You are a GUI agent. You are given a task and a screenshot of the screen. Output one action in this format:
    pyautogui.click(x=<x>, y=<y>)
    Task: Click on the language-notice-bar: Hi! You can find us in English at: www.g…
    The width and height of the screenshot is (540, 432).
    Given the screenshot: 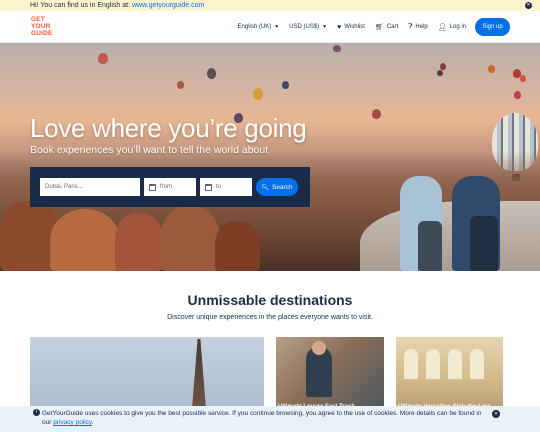 What is the action you would take?
    pyautogui.click(x=270, y=5)
    